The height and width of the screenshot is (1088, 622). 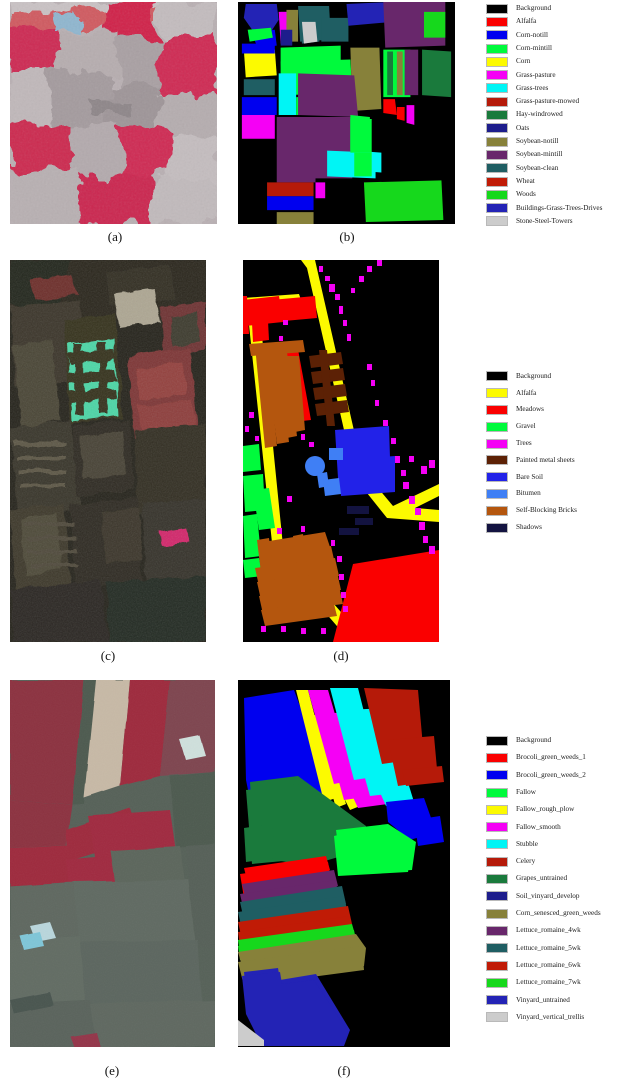 I want to click on legend-item: Alfalfa, so click(x=531, y=393).